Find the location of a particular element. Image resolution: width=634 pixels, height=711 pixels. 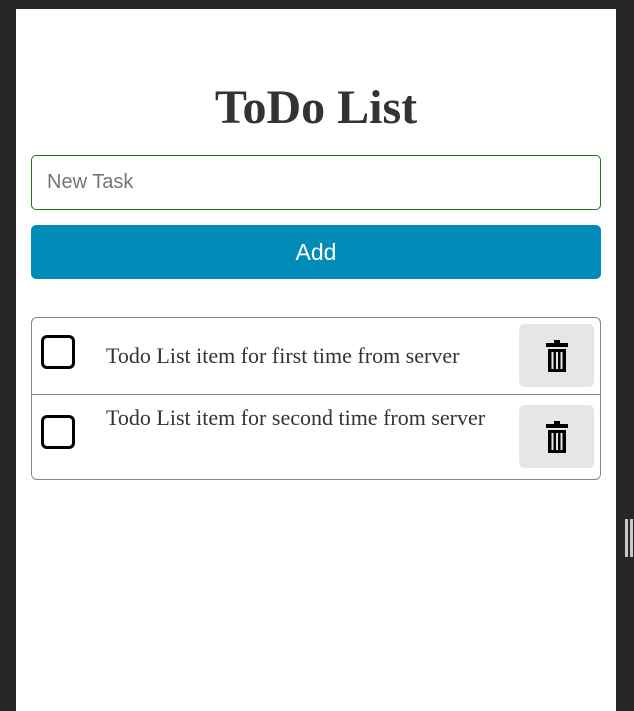

new-task-input is located at coordinates (316, 182).